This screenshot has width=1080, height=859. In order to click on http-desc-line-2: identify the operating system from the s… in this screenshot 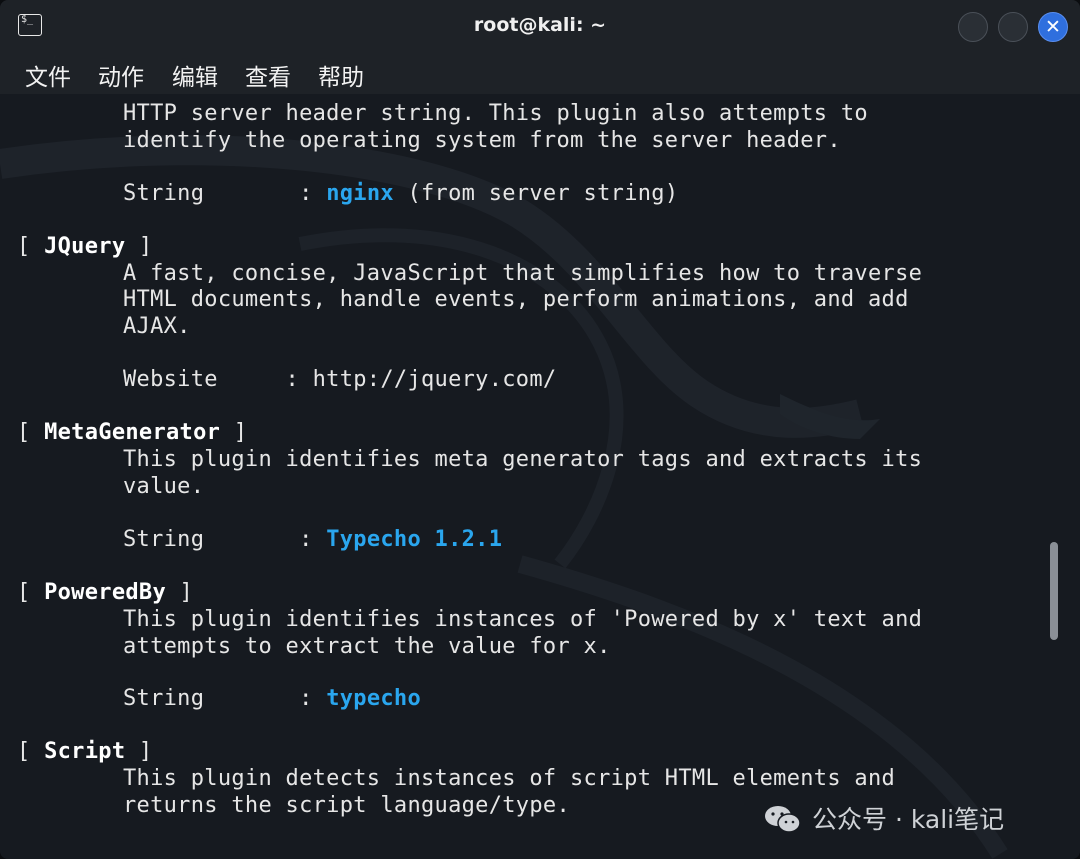, I will do `click(482, 140)`.